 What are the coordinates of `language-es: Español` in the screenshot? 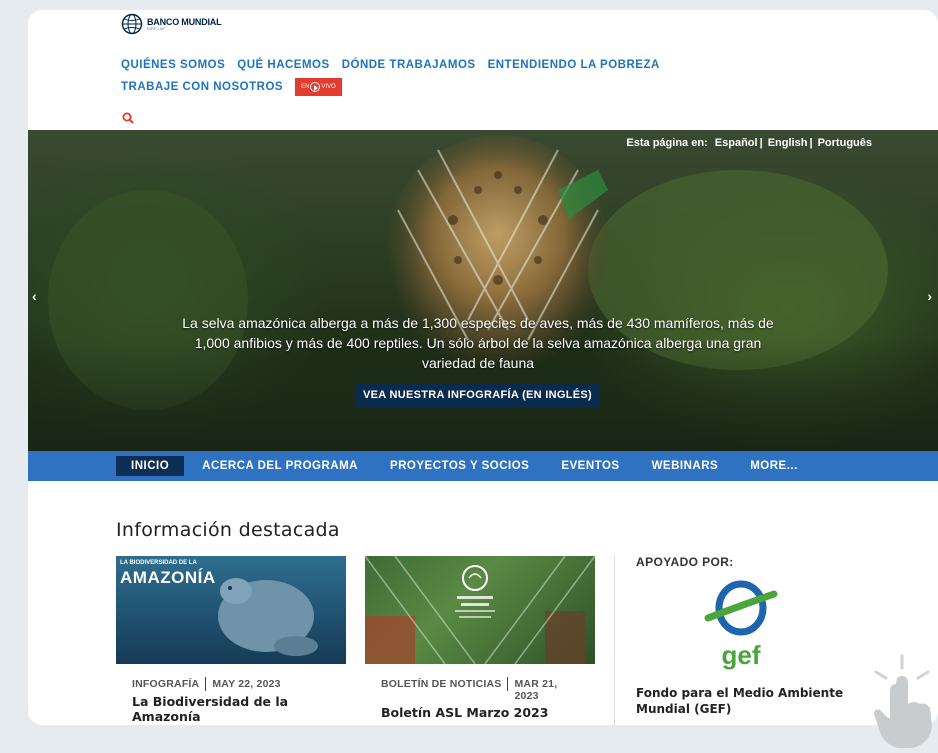 It's located at (736, 143).